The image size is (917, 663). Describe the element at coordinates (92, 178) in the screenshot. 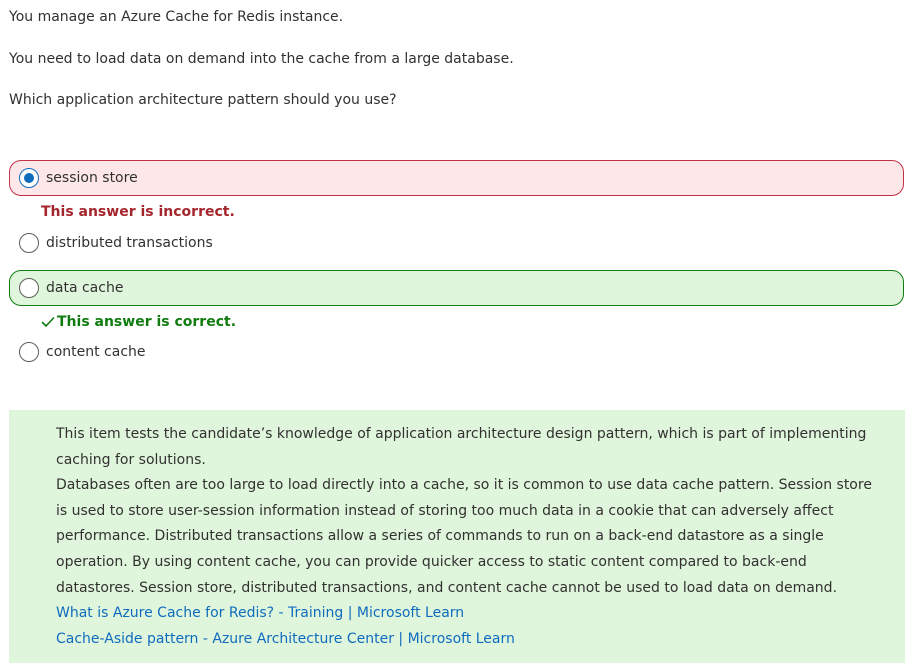

I see `answer-option-label: session store` at that location.